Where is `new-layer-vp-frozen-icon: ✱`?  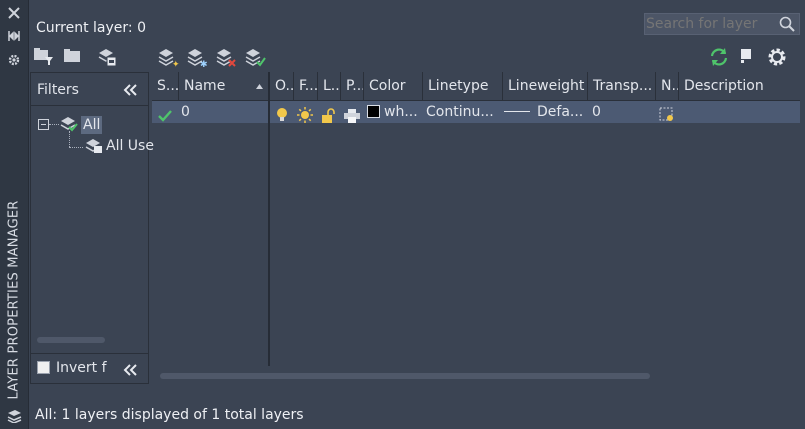 new-layer-vp-frozen-icon: ✱ is located at coordinates (197, 58).